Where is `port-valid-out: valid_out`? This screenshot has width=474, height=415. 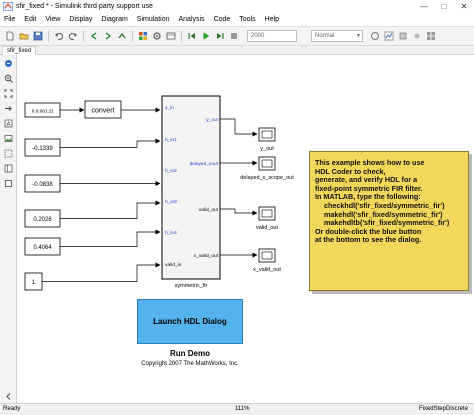
port-valid-out: valid_out is located at coordinates (209, 210).